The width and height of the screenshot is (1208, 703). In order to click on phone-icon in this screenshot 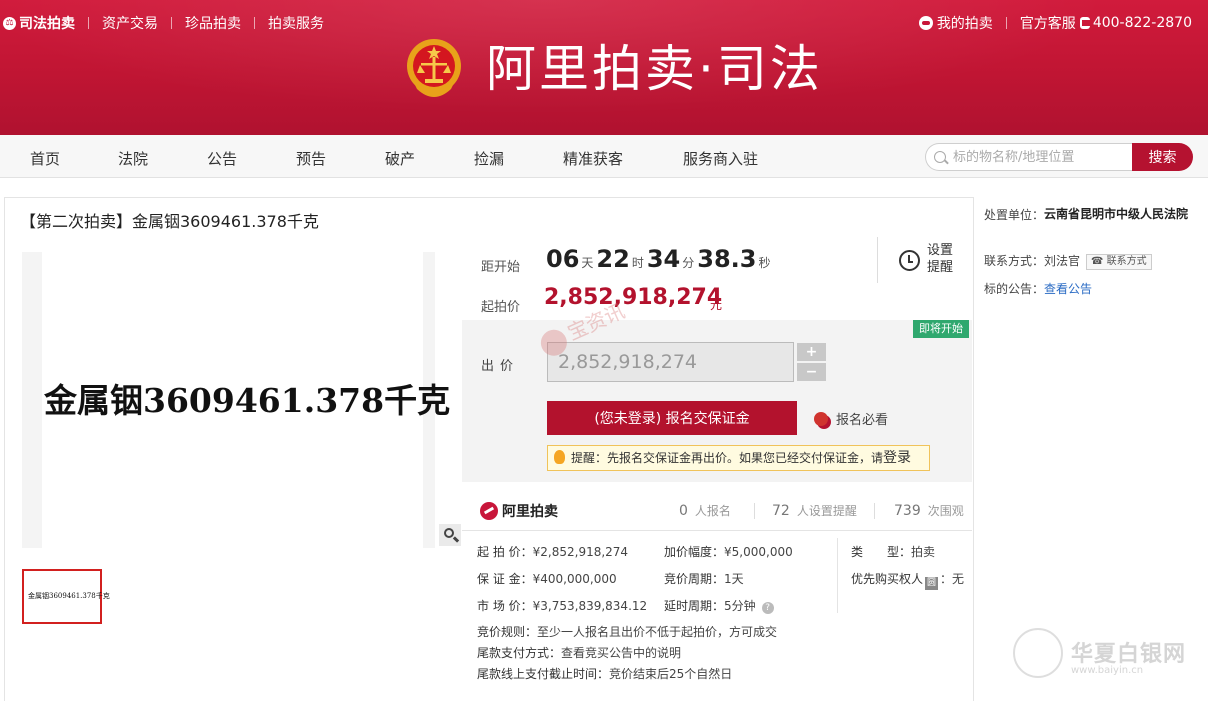, I will do `click(1084, 23)`.